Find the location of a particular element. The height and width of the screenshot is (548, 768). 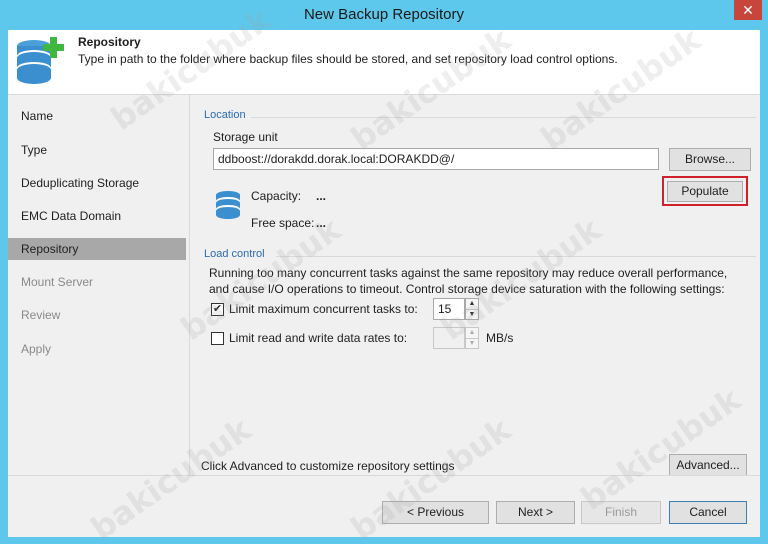

wizard-footer: < Previous Next > Finish Cancel is located at coordinates (384, 506).